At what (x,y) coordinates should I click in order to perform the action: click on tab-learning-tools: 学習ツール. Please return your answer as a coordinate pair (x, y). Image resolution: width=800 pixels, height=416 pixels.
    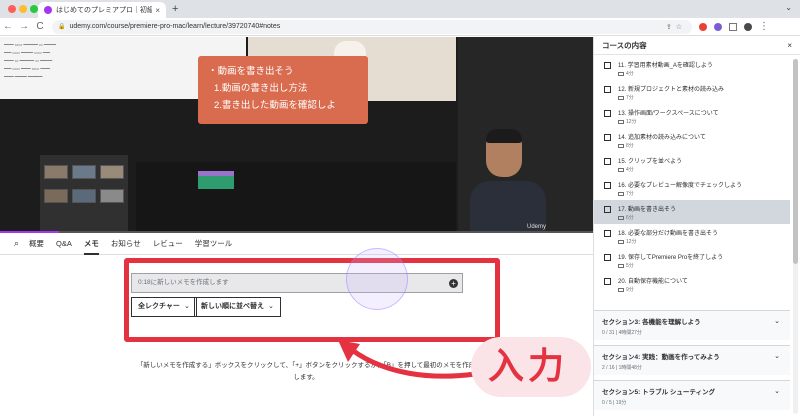
    Looking at the image, I should click on (214, 244).